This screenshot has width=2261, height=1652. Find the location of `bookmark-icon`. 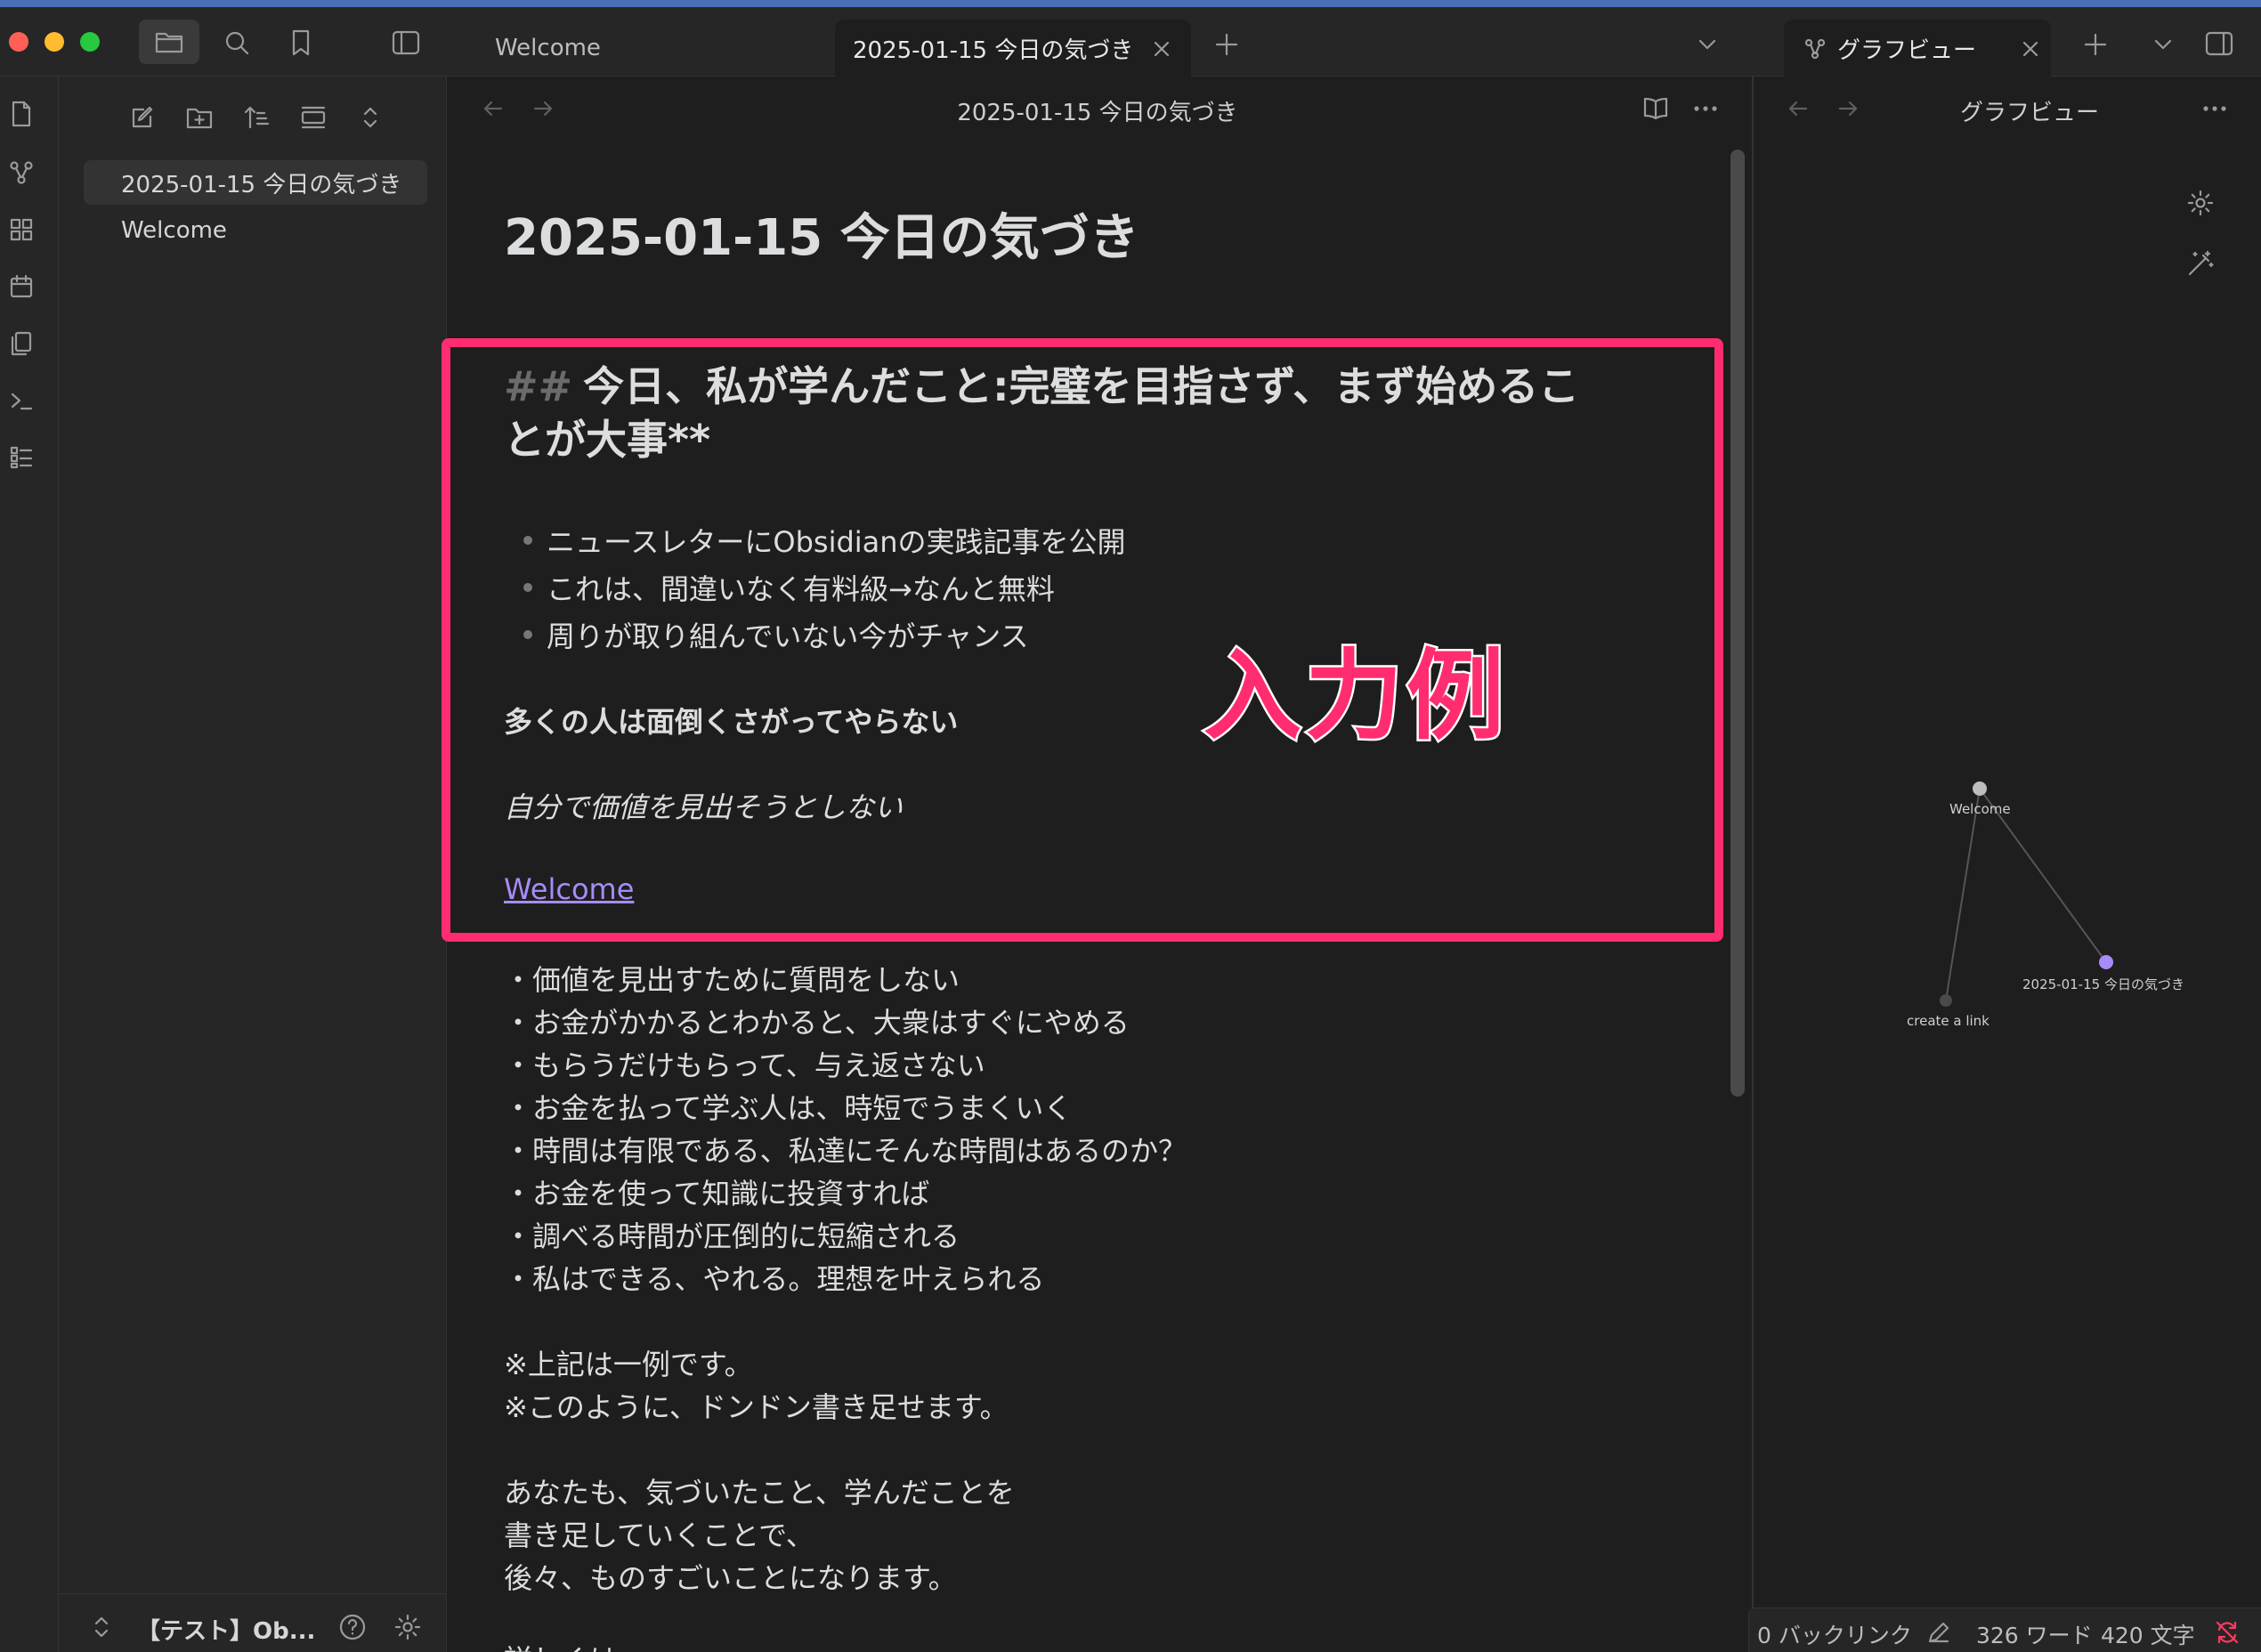

bookmark-icon is located at coordinates (301, 42).